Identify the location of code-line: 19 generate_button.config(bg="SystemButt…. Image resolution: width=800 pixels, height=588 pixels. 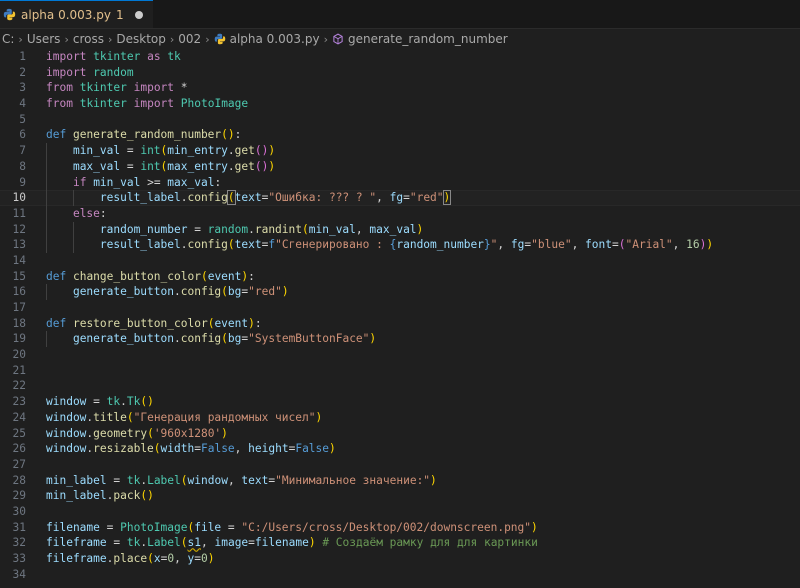
(400, 339).